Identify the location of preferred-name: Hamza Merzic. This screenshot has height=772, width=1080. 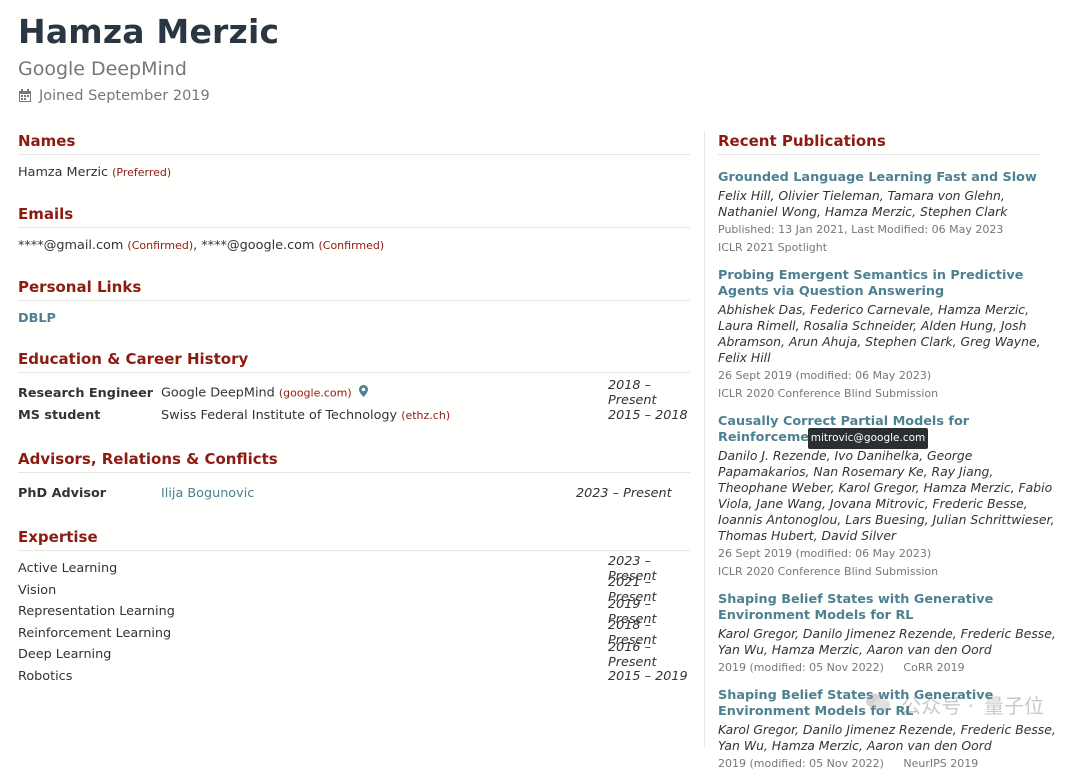
(63, 172).